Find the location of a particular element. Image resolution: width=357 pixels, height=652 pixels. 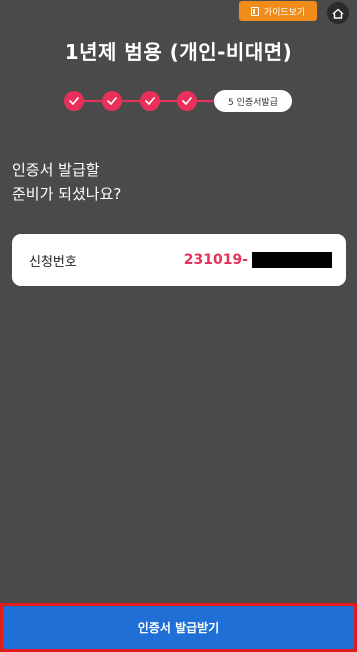

step-1-complete is located at coordinates (74, 101).